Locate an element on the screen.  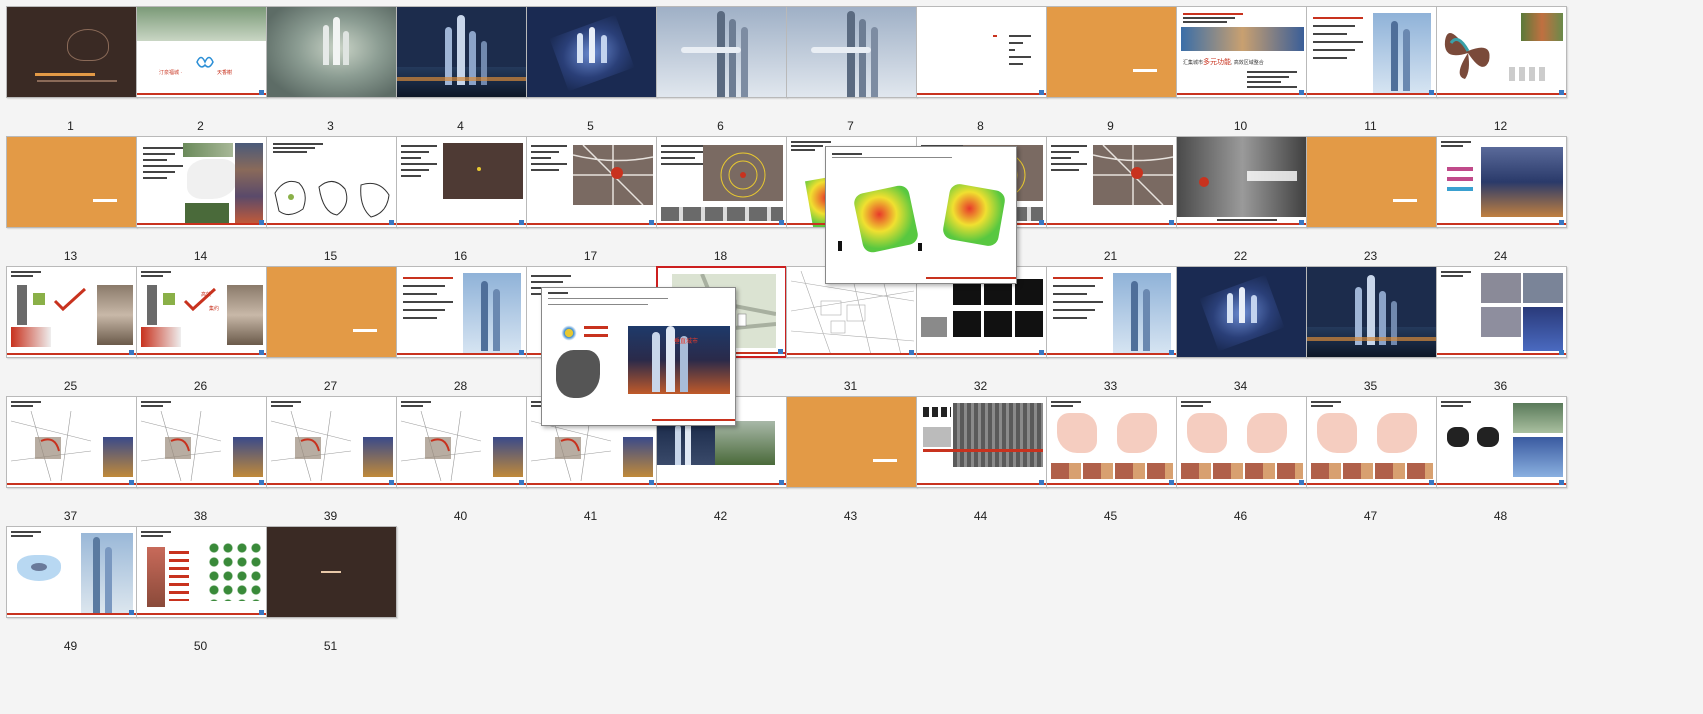
slide-thumbnail-1: 1 is located at coordinates (70, 70).